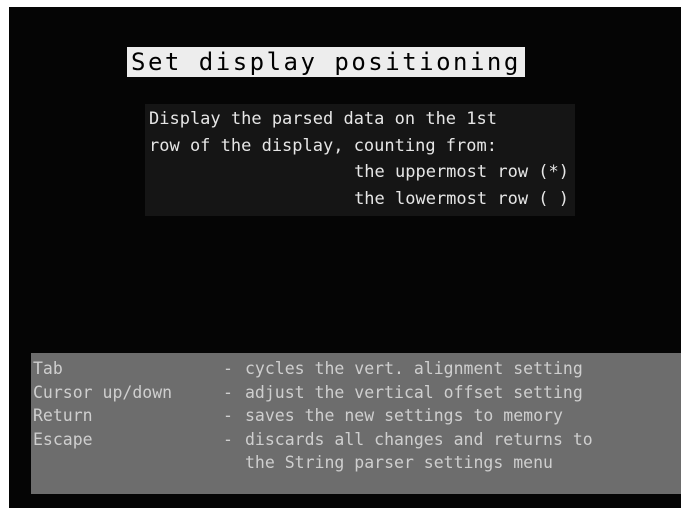 The width and height of the screenshot is (690, 519). Describe the element at coordinates (323, 119) in the screenshot. I see `description-line-1: Display the parsed data on the 1st` at that location.